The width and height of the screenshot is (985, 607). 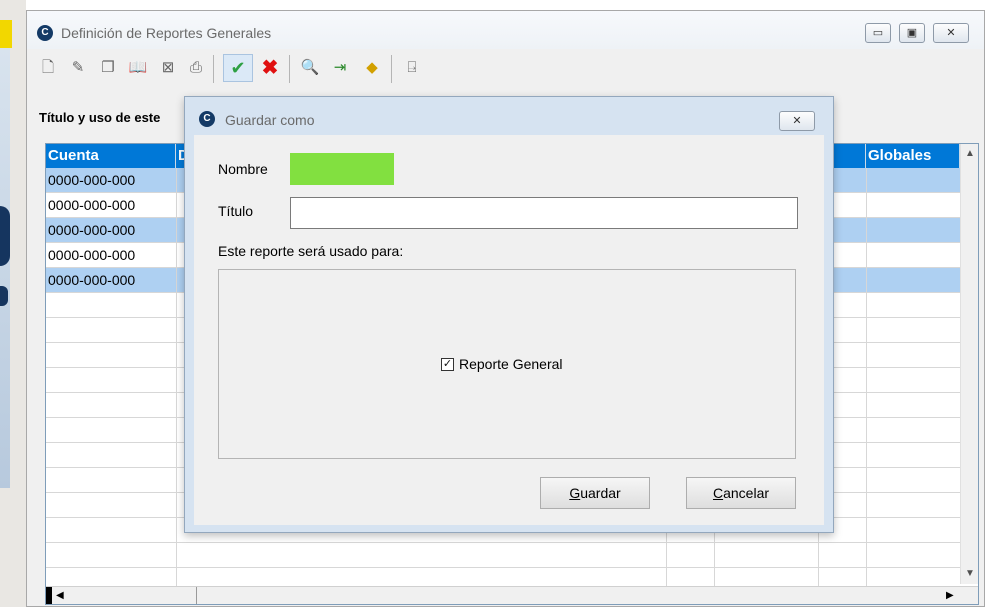 What do you see at coordinates (505, 30) in the screenshot?
I see `main-titlebar: C Definición de Reportes Generales ▭ ▣ ✕` at bounding box center [505, 30].